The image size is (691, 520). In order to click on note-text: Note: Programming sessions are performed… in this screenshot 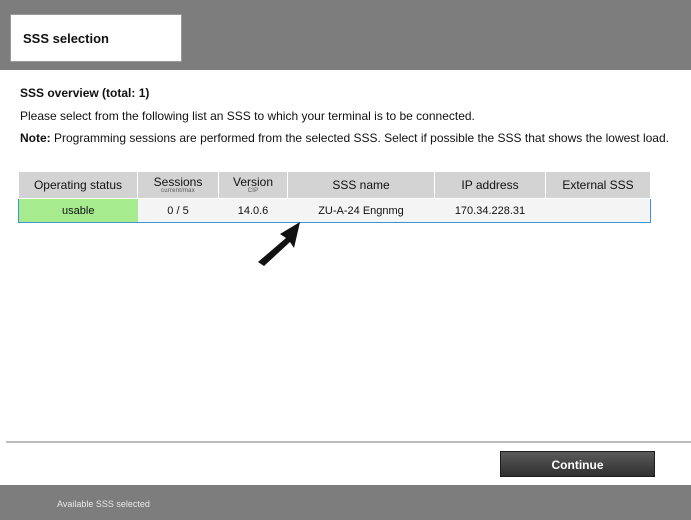, I will do `click(345, 138)`.